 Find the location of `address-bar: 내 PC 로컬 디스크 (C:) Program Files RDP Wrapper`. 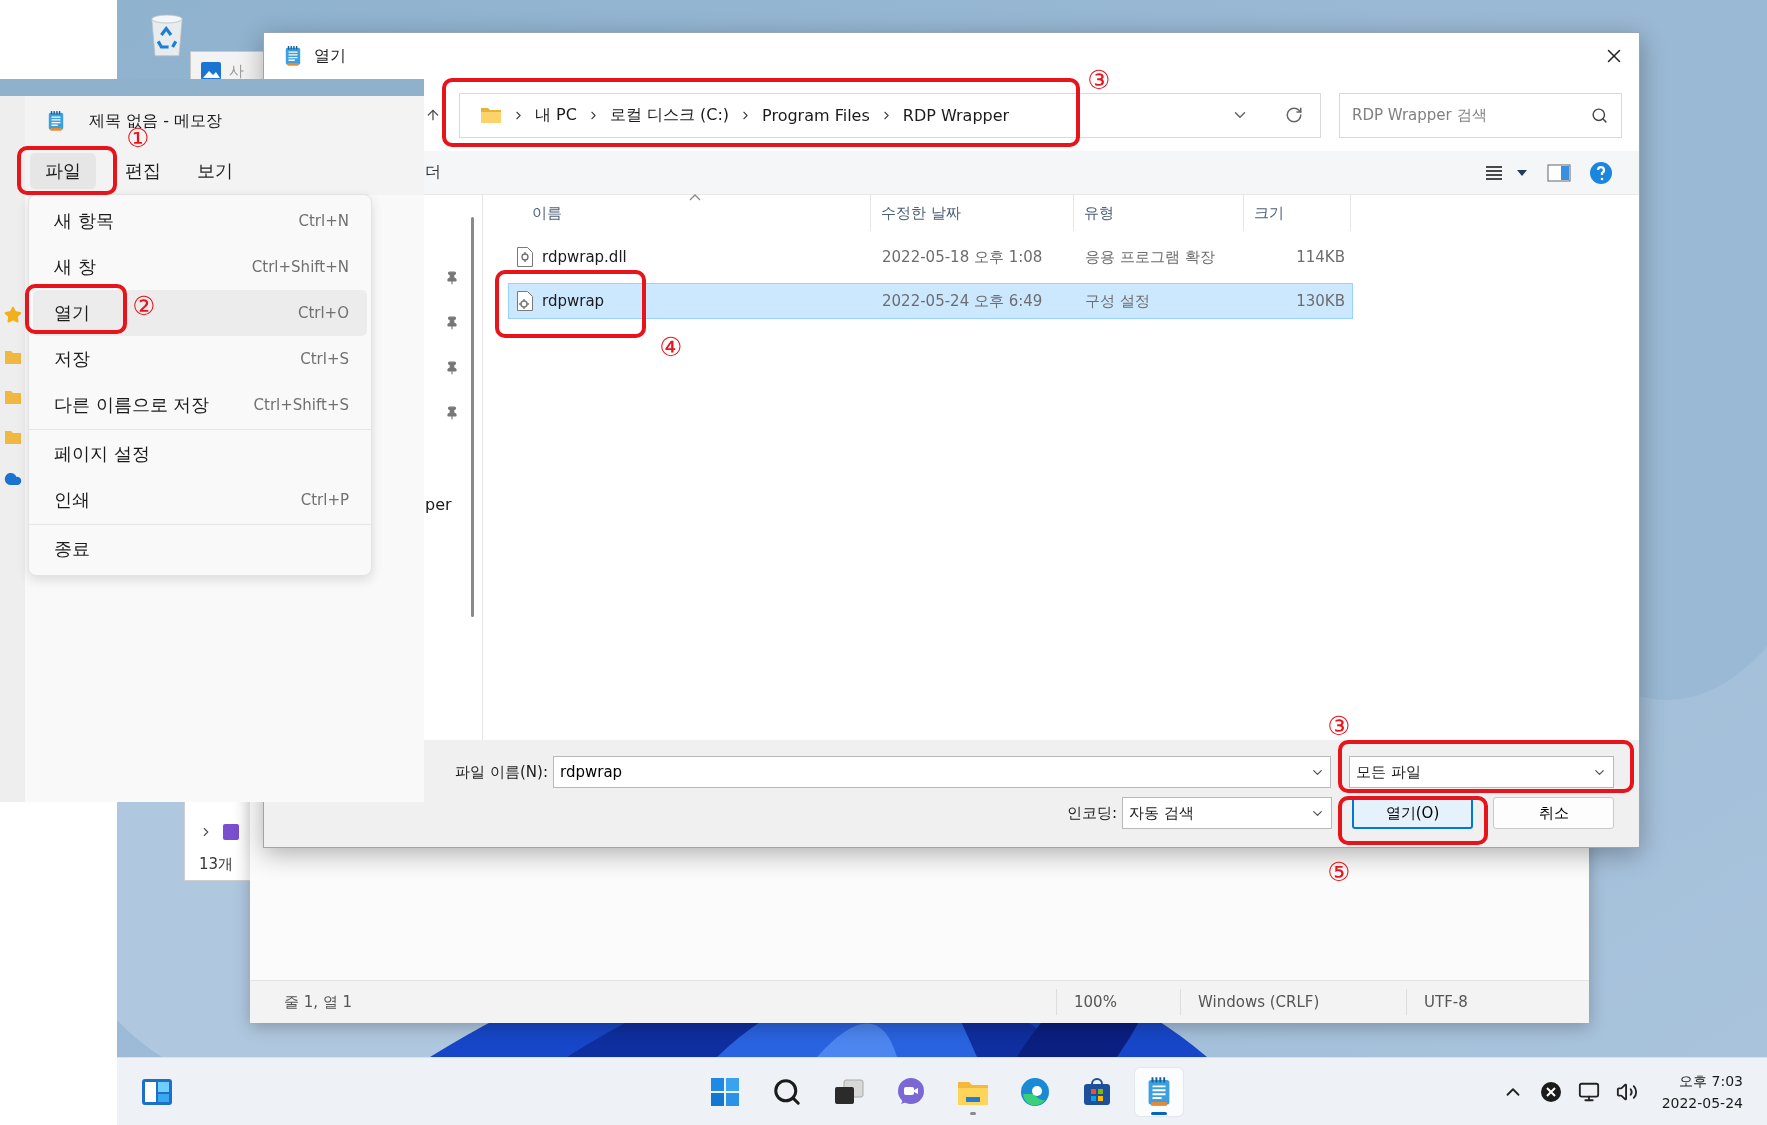

address-bar: 내 PC 로컬 디스크 (C:) Program Files RDP Wrapper is located at coordinates (889, 115).